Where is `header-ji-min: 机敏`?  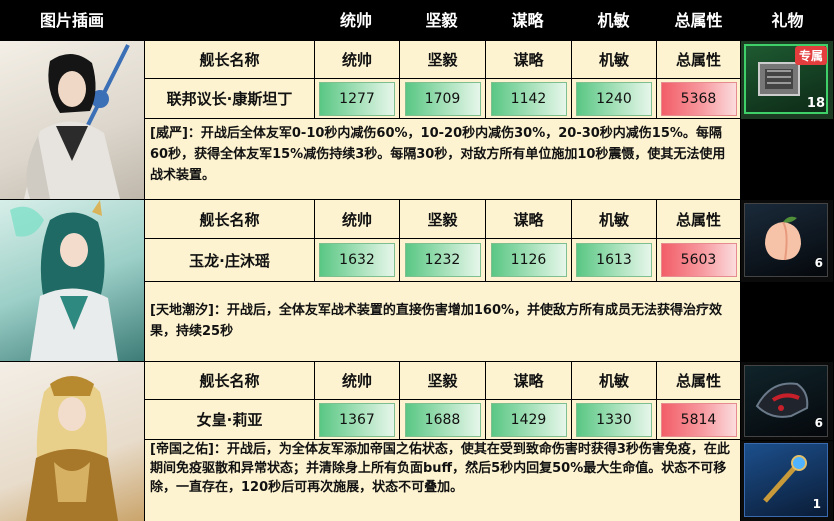
header-ji-min: 机敏 is located at coordinates (613, 20).